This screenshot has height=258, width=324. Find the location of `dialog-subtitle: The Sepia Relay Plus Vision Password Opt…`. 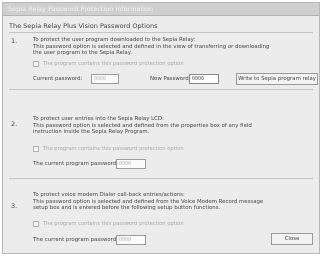

dialog-subtitle: The Sepia Relay Plus Vision Password Opt… is located at coordinates (83, 26).